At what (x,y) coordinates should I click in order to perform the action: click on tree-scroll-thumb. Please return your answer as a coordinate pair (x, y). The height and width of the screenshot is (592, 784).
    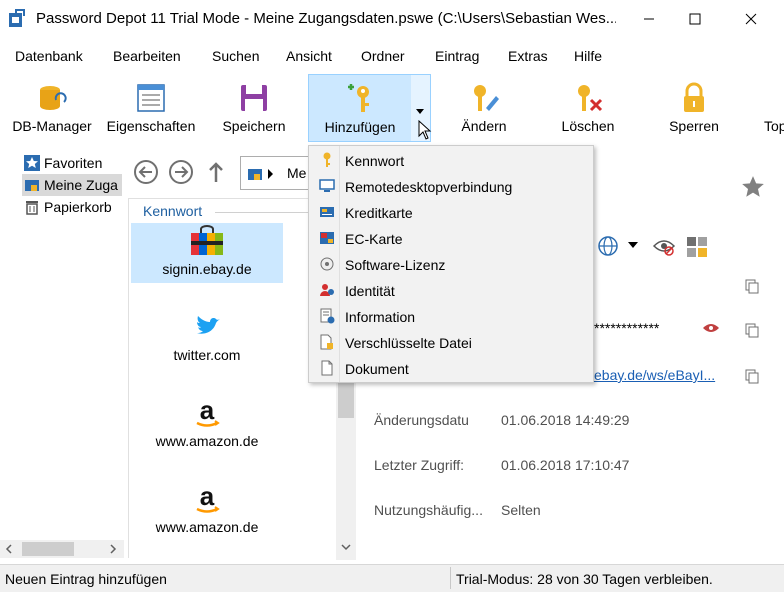
    Looking at the image, I should click on (48, 549).